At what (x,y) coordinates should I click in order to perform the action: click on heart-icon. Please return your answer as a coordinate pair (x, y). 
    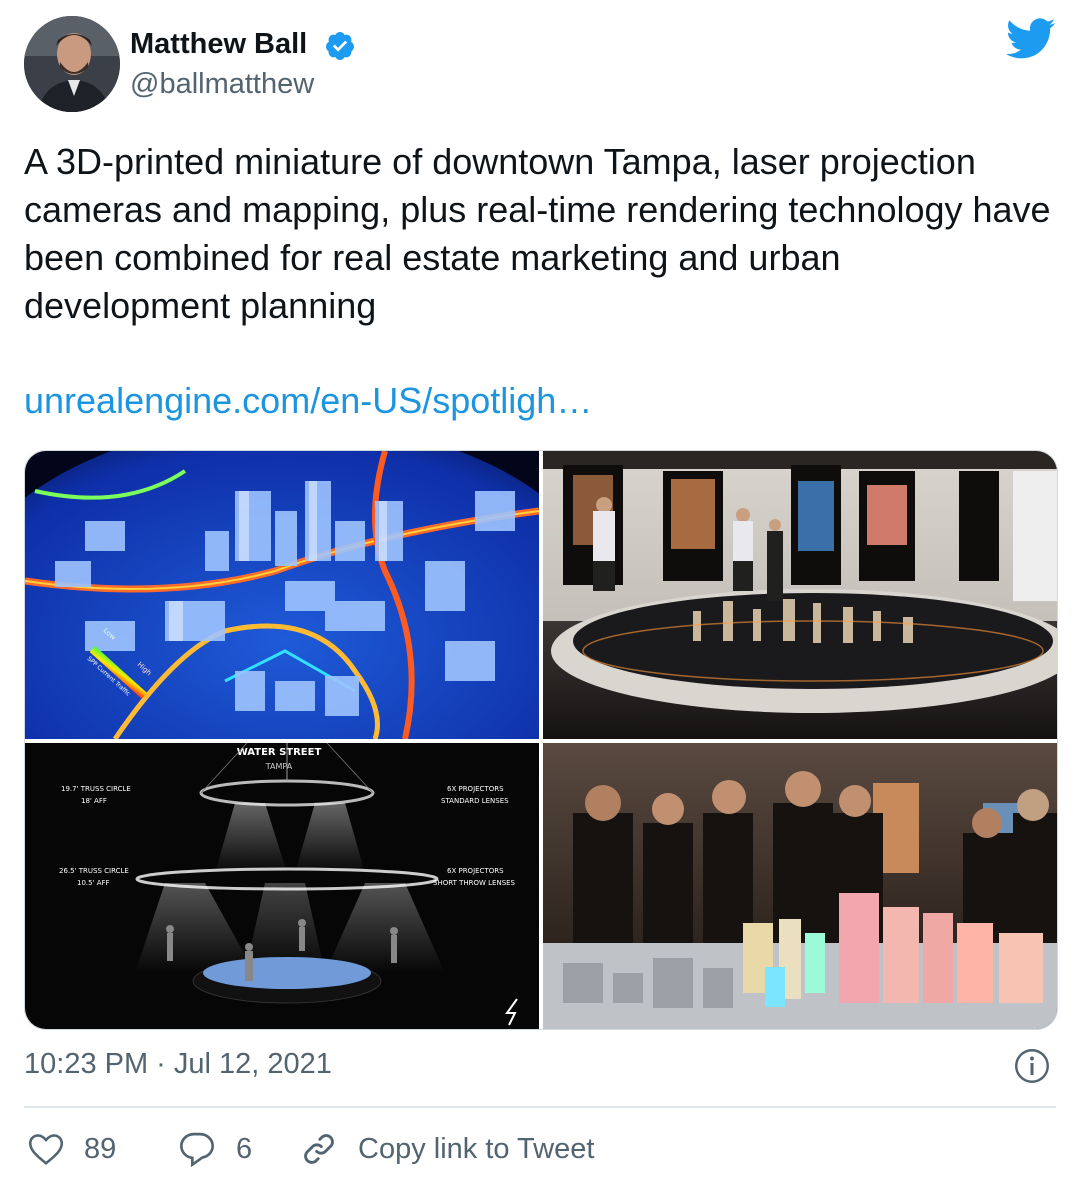
    Looking at the image, I should click on (46, 1149).